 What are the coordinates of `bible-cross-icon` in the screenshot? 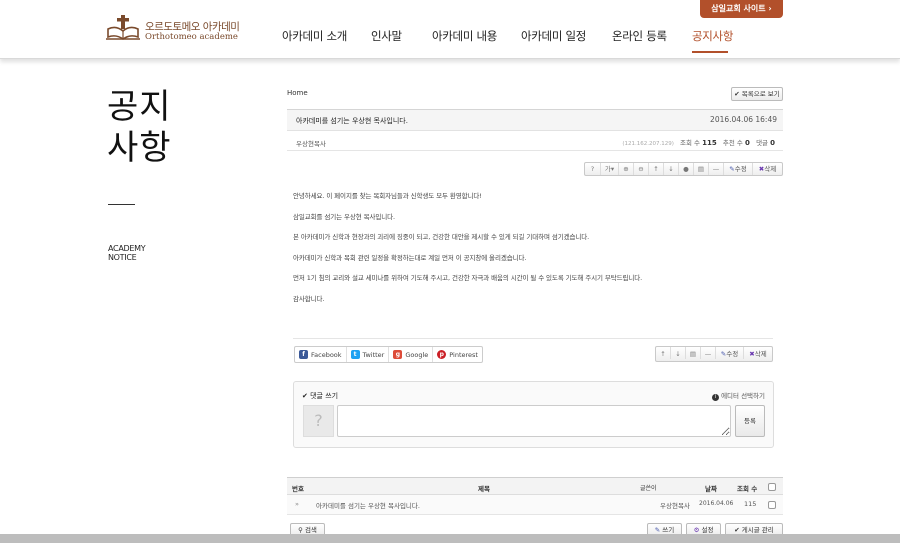 It's located at (123, 27).